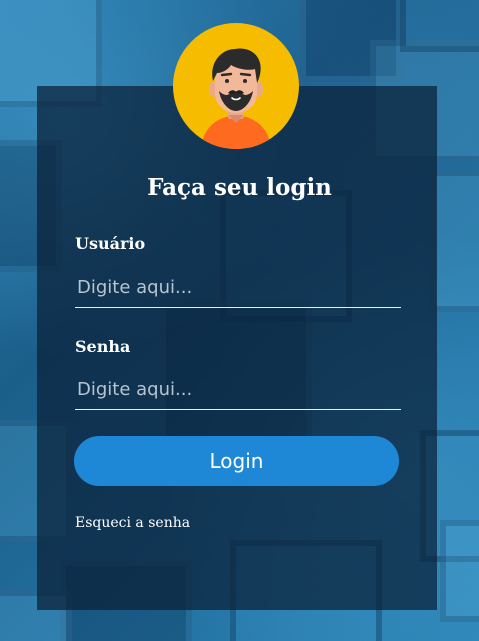  What do you see at coordinates (238, 390) in the screenshot?
I see `password-field` at bounding box center [238, 390].